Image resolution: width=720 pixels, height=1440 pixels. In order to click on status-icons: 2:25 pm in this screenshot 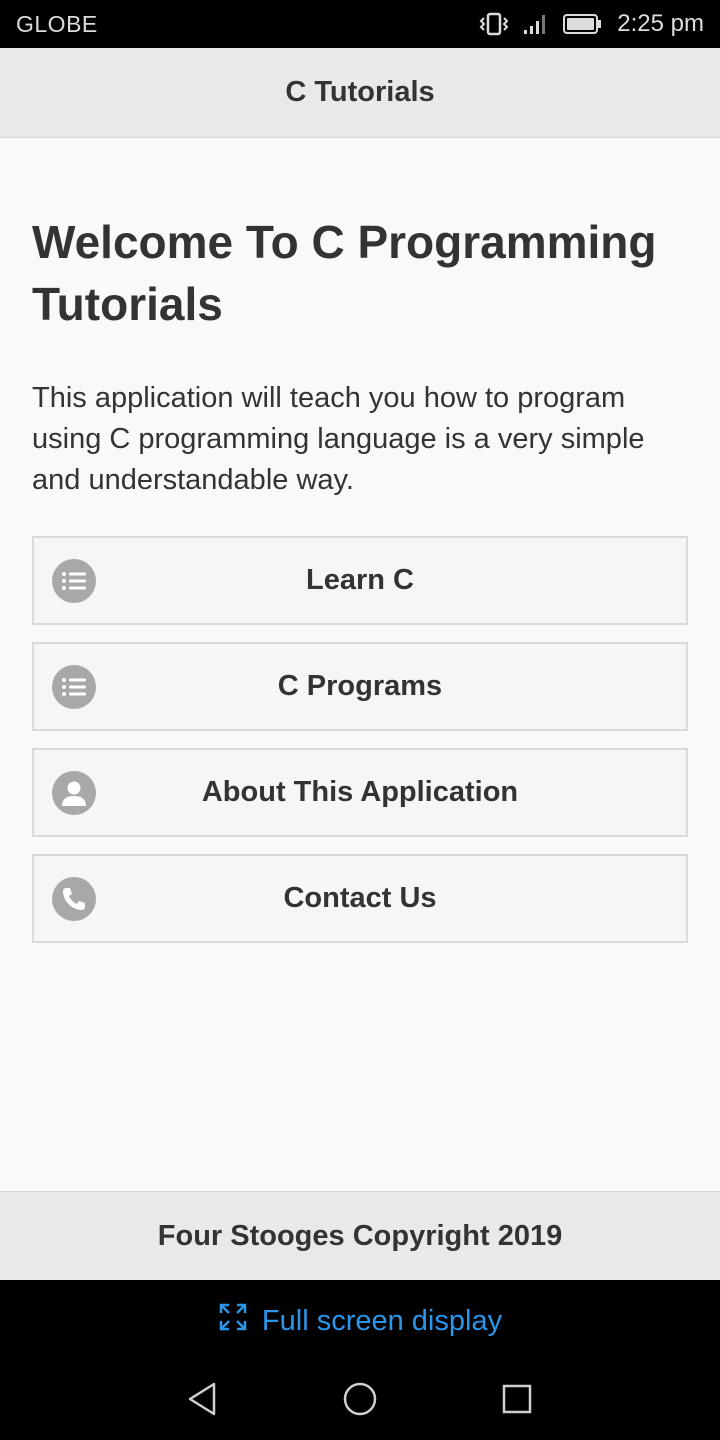, I will do `click(591, 24)`.